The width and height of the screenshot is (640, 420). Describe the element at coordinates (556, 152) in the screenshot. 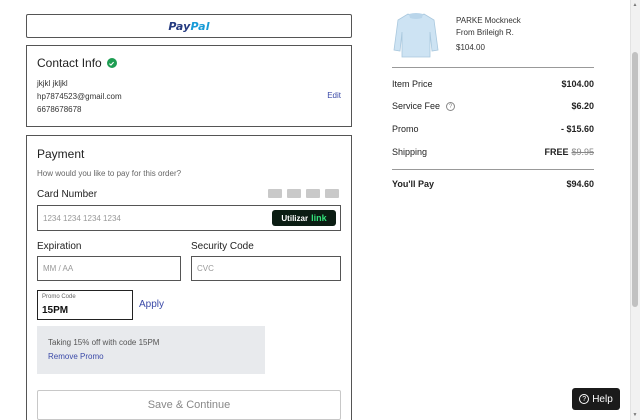

I see `shipping-value: FREE` at that location.